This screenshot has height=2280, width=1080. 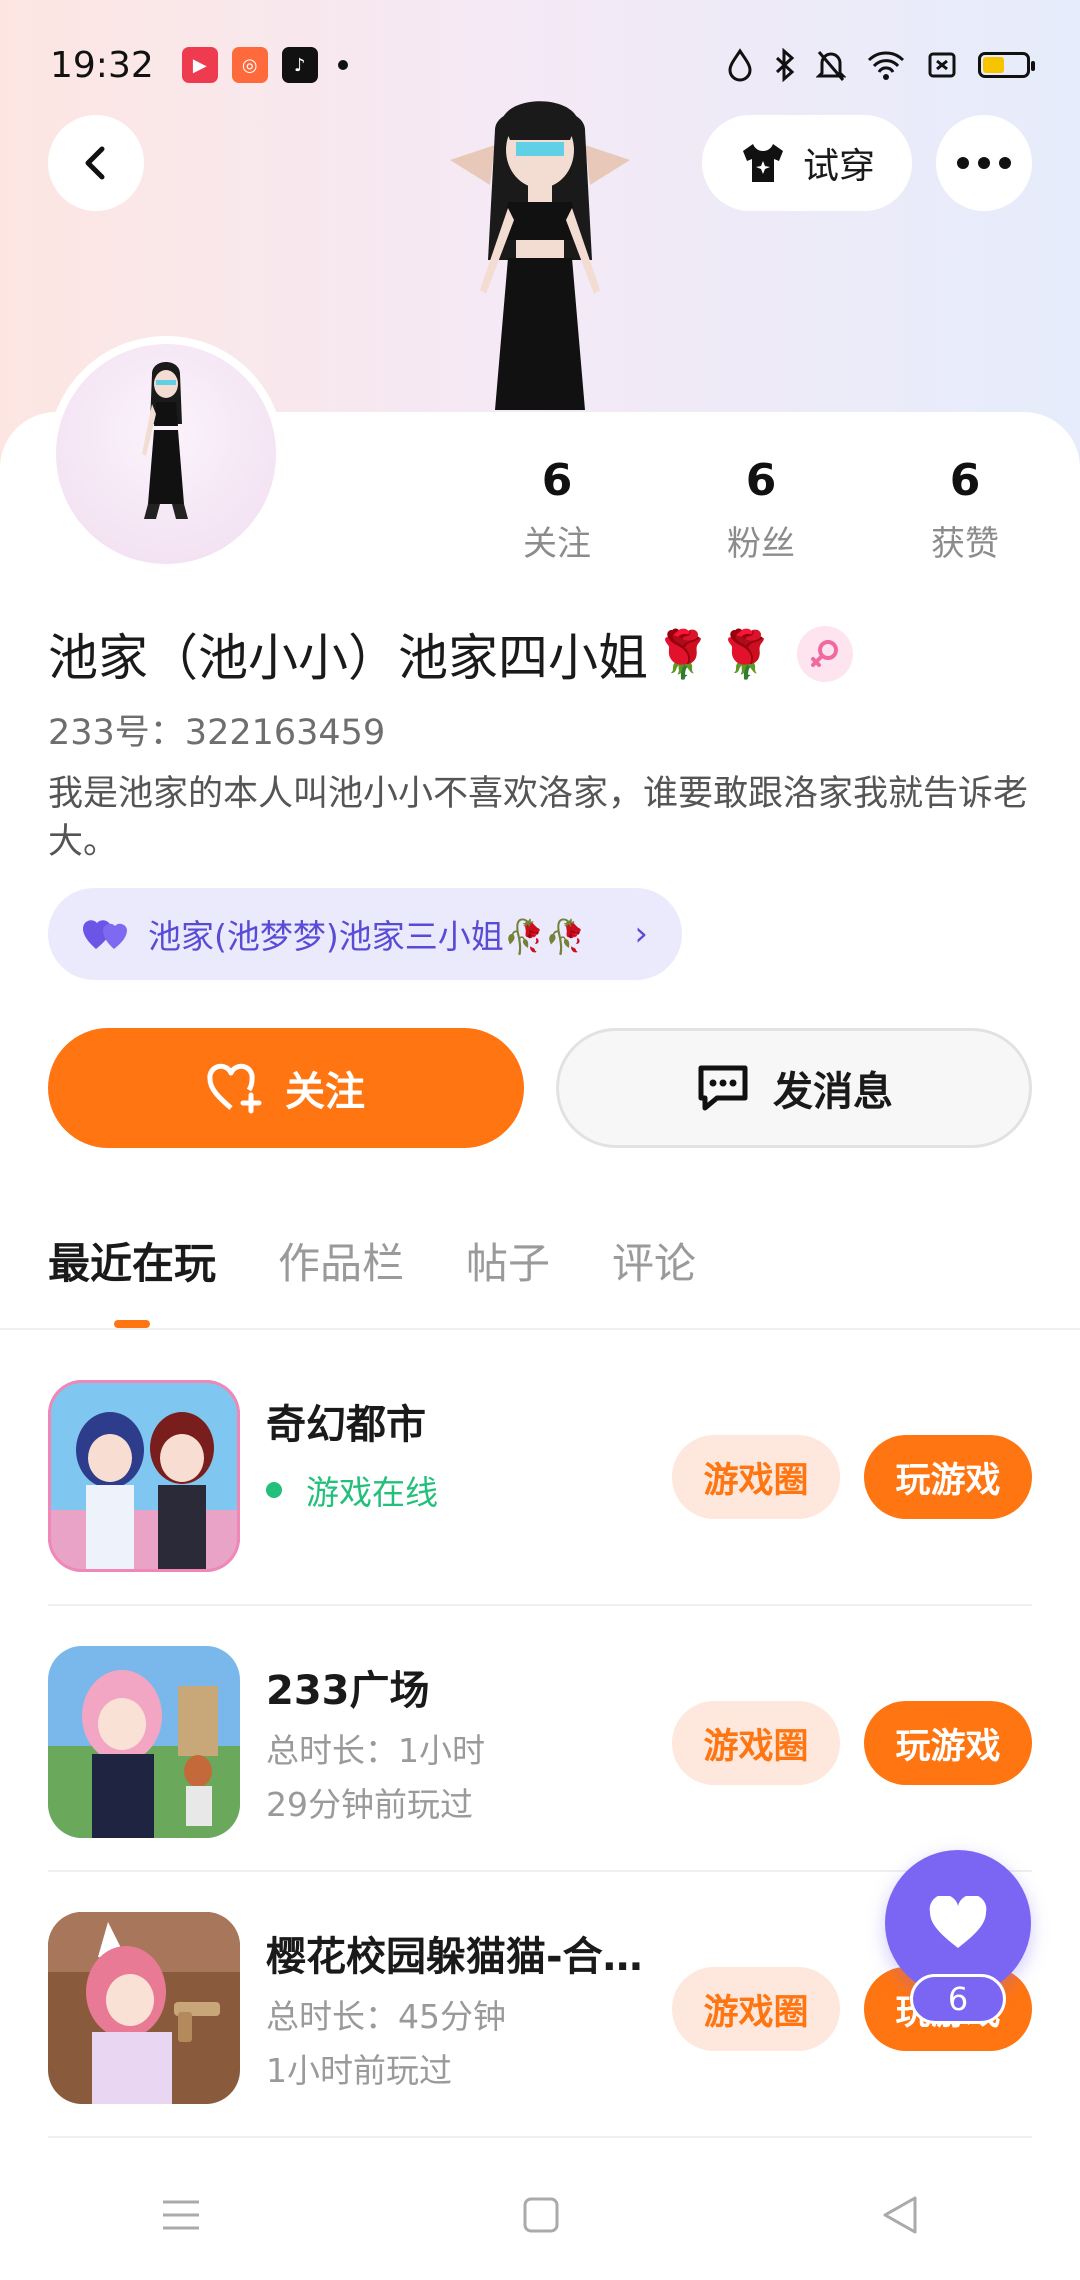 What do you see at coordinates (557, 510) in the screenshot?
I see `stat-following: 6 关注` at bounding box center [557, 510].